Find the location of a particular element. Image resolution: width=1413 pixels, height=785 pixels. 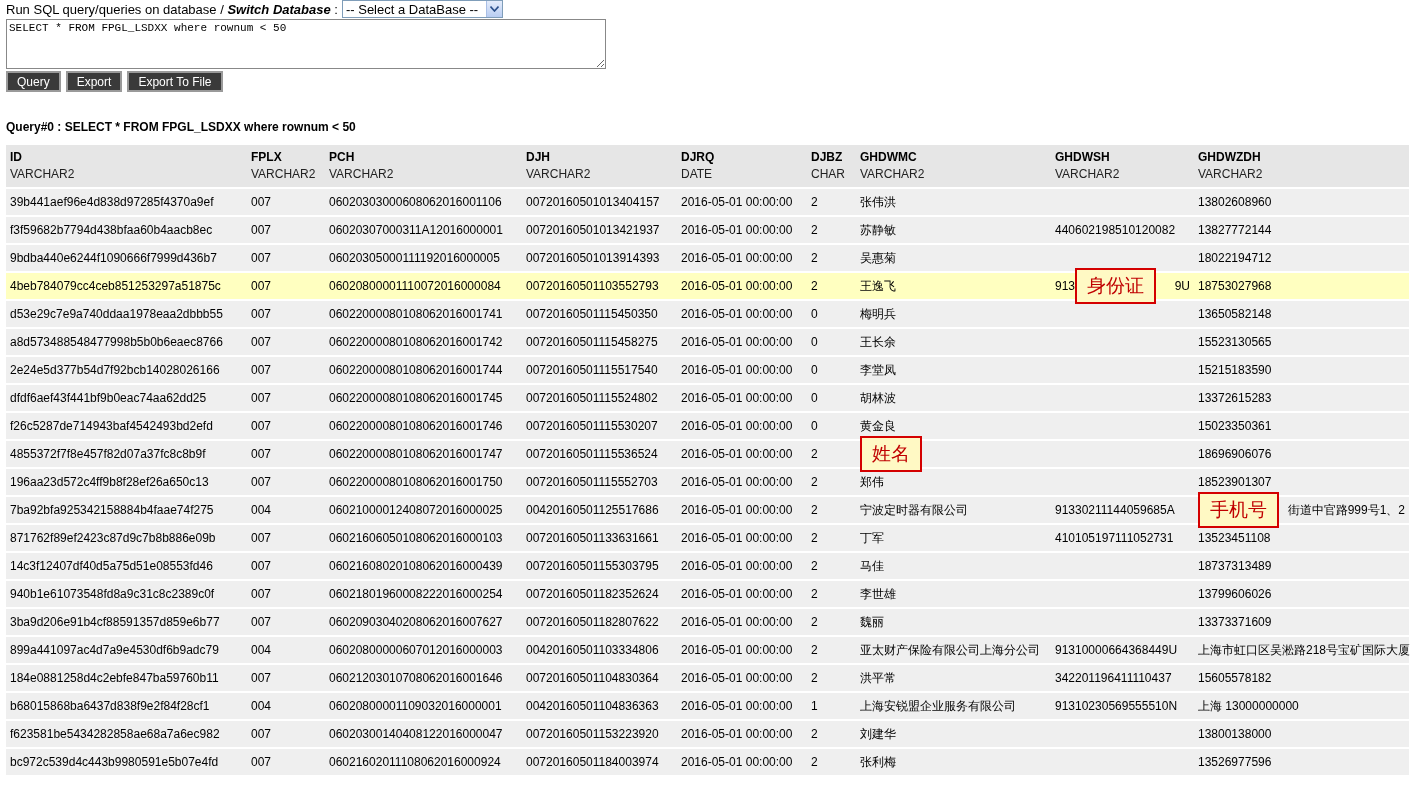

table-cell: 洪平常 is located at coordinates (878, 678).